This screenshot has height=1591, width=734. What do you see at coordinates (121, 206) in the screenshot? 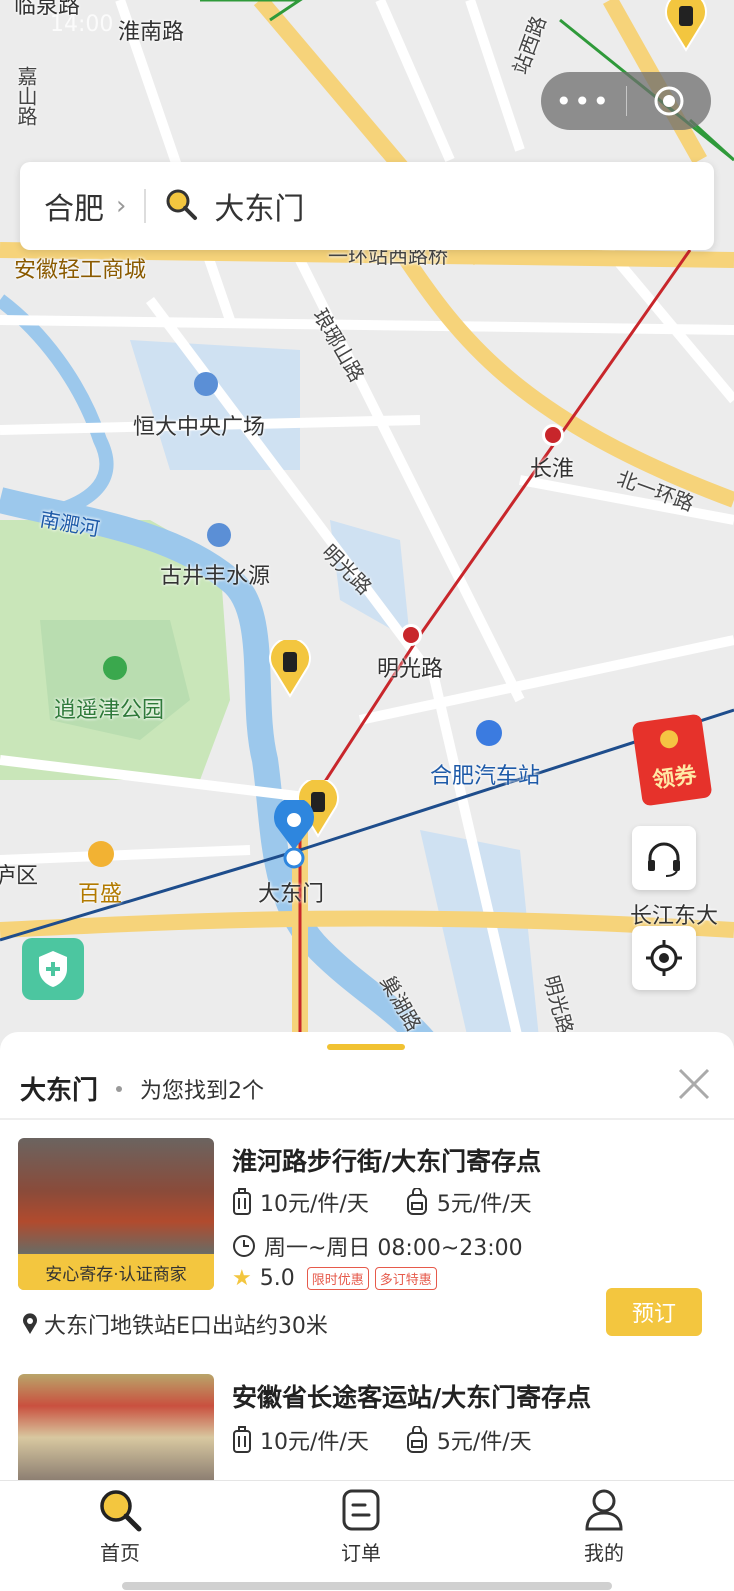
I see `chevron-right-icon: ›` at bounding box center [121, 206].